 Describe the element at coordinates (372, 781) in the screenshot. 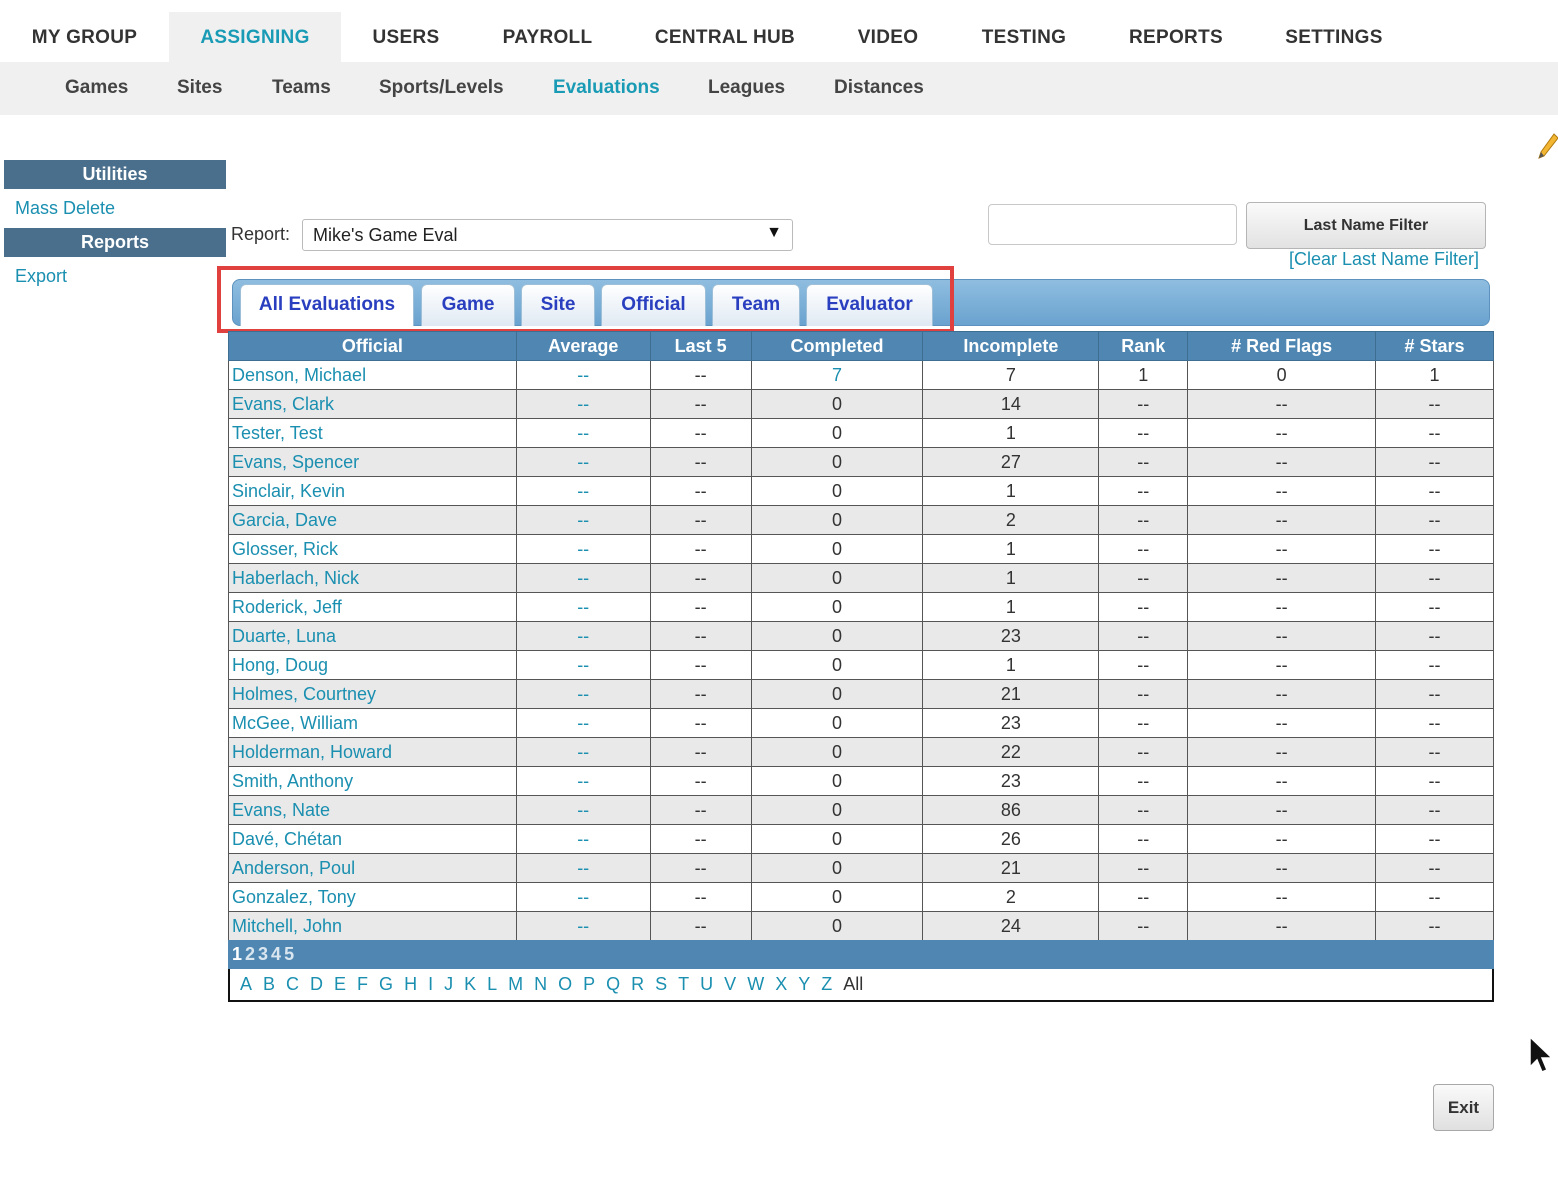

I see `cell-official-name: Smith, Anthony` at that location.